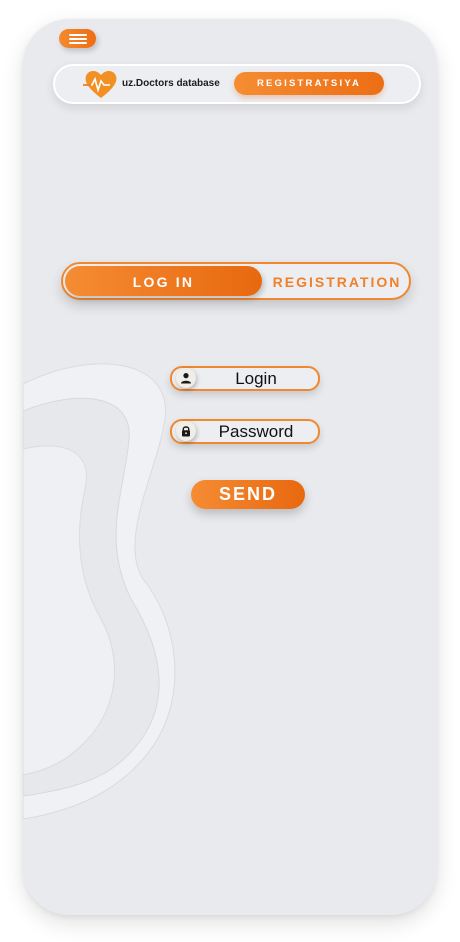 The image size is (460, 942). What do you see at coordinates (309, 83) in the screenshot?
I see `registratsiya-button: REGISTRATSIYA` at bounding box center [309, 83].